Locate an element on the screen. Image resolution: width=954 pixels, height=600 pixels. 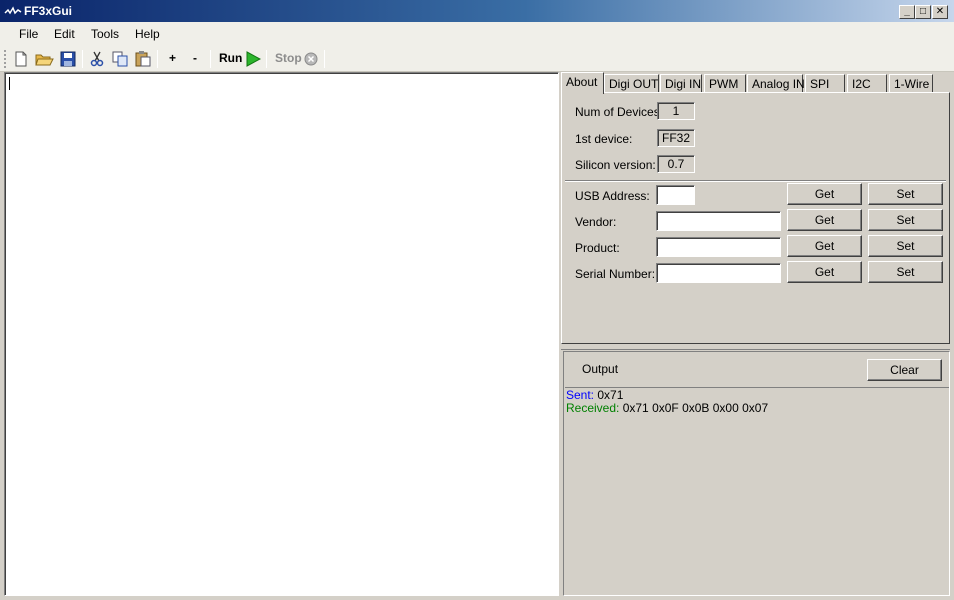
tab-digi-out: Digi OUT is located at coordinates (631, 83).